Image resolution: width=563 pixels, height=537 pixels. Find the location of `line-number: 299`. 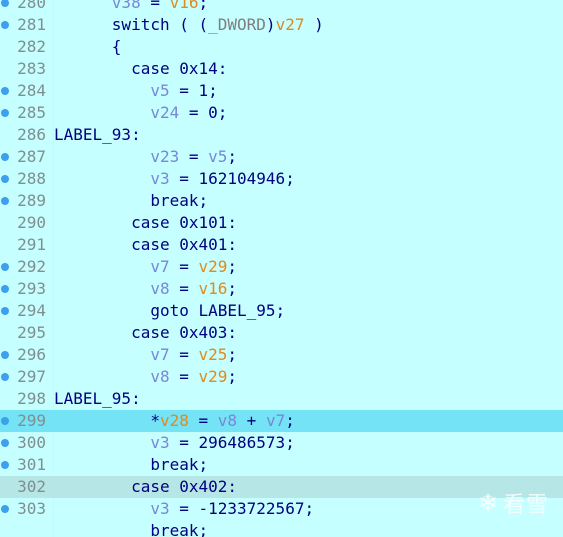

line-number: 299 is located at coordinates (31, 420).